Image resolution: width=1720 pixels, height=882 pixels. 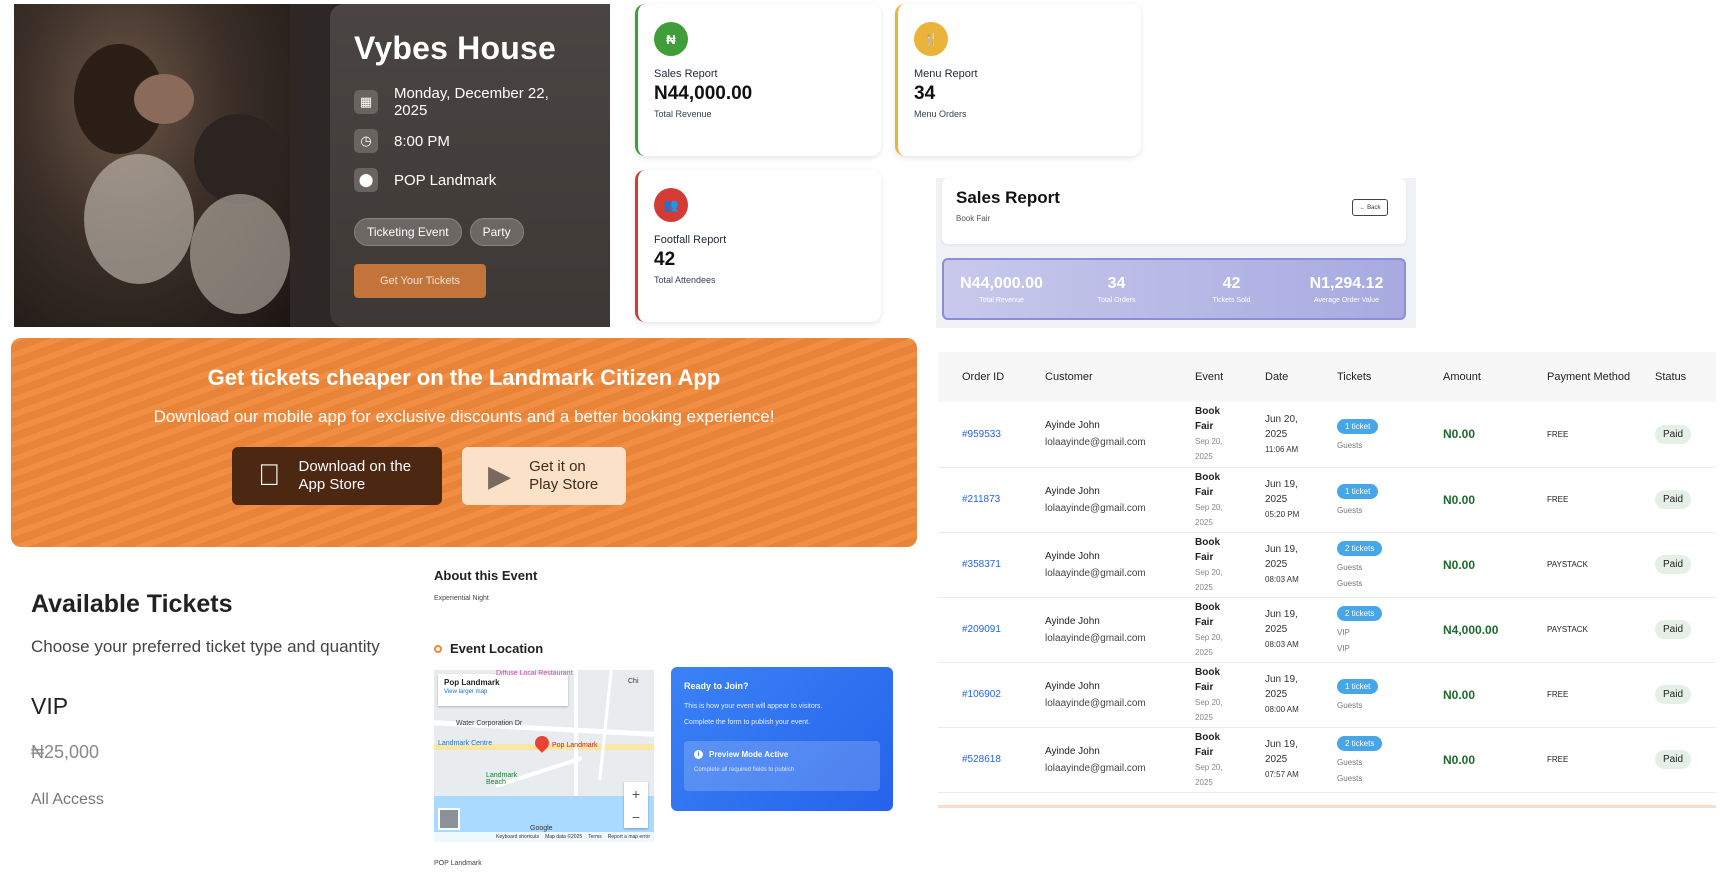 What do you see at coordinates (458, 863) in the screenshot?
I see `location-footer: POP Landmark` at bounding box center [458, 863].